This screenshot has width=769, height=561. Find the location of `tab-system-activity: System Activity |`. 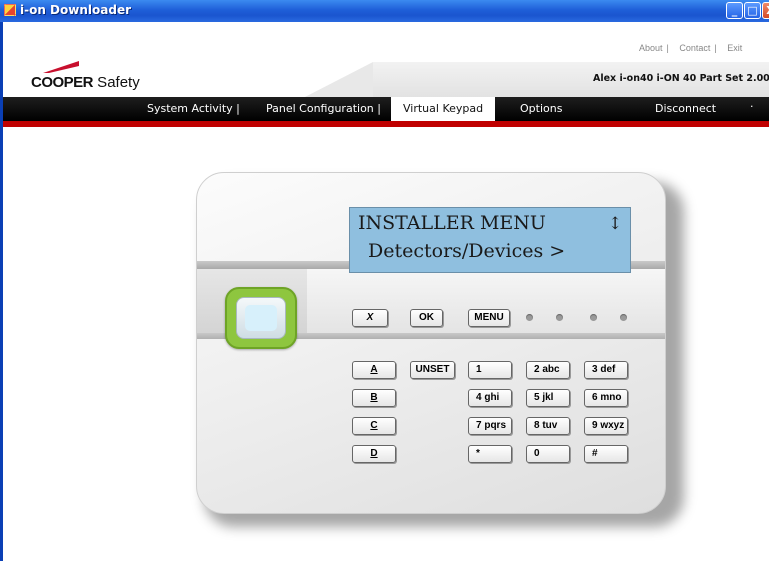

tab-system-activity: System Activity | is located at coordinates (193, 108).